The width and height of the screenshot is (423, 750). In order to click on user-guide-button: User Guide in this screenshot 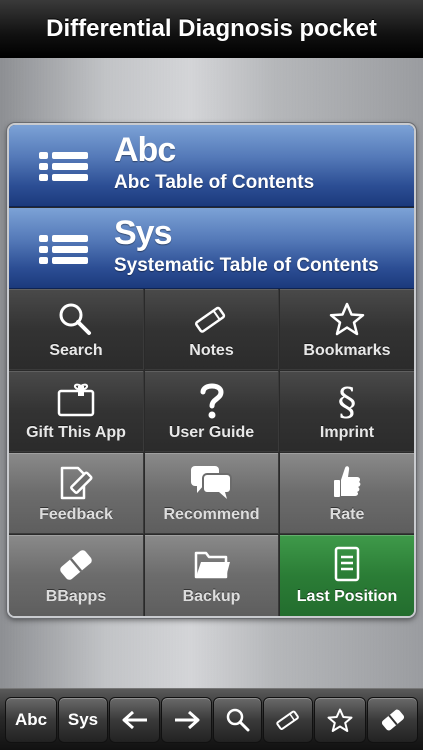, I will do `click(212, 411)`.